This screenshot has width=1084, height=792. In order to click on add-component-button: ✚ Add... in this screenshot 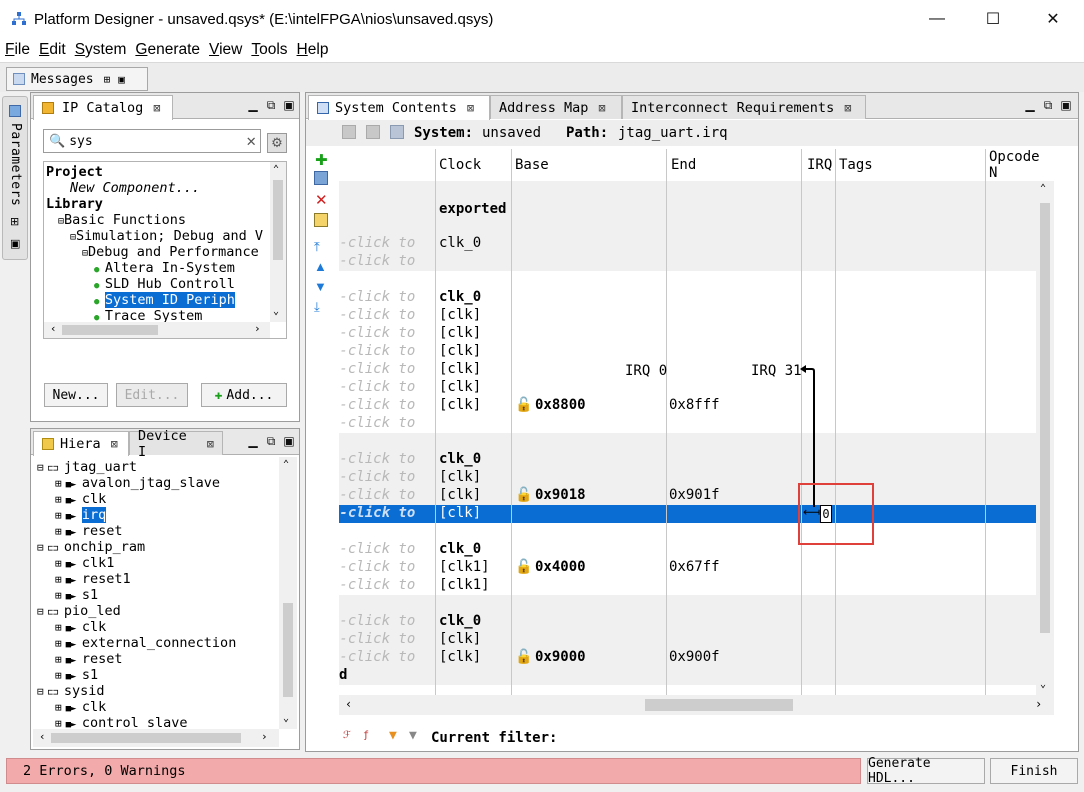, I will do `click(244, 395)`.